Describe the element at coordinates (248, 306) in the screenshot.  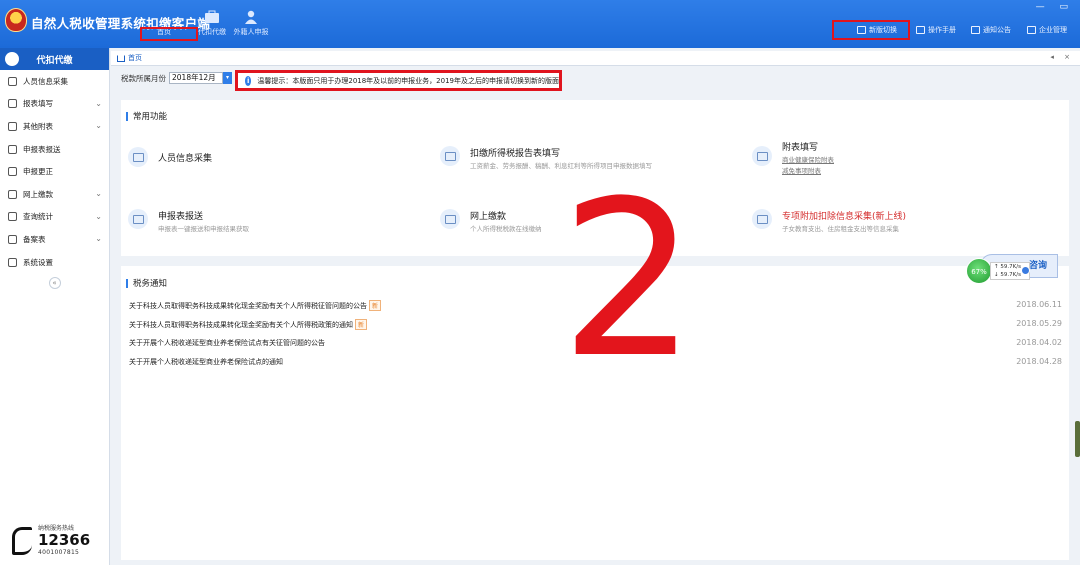
I see `notice-text: 关于科技人员取得职务科技成果转化现金奖励有关个人所得税征管问题的公告` at that location.